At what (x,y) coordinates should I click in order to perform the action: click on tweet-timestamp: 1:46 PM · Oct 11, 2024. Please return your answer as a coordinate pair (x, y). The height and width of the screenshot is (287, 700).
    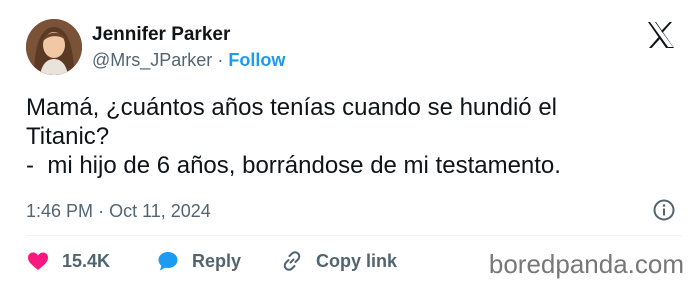
    Looking at the image, I should click on (118, 211).